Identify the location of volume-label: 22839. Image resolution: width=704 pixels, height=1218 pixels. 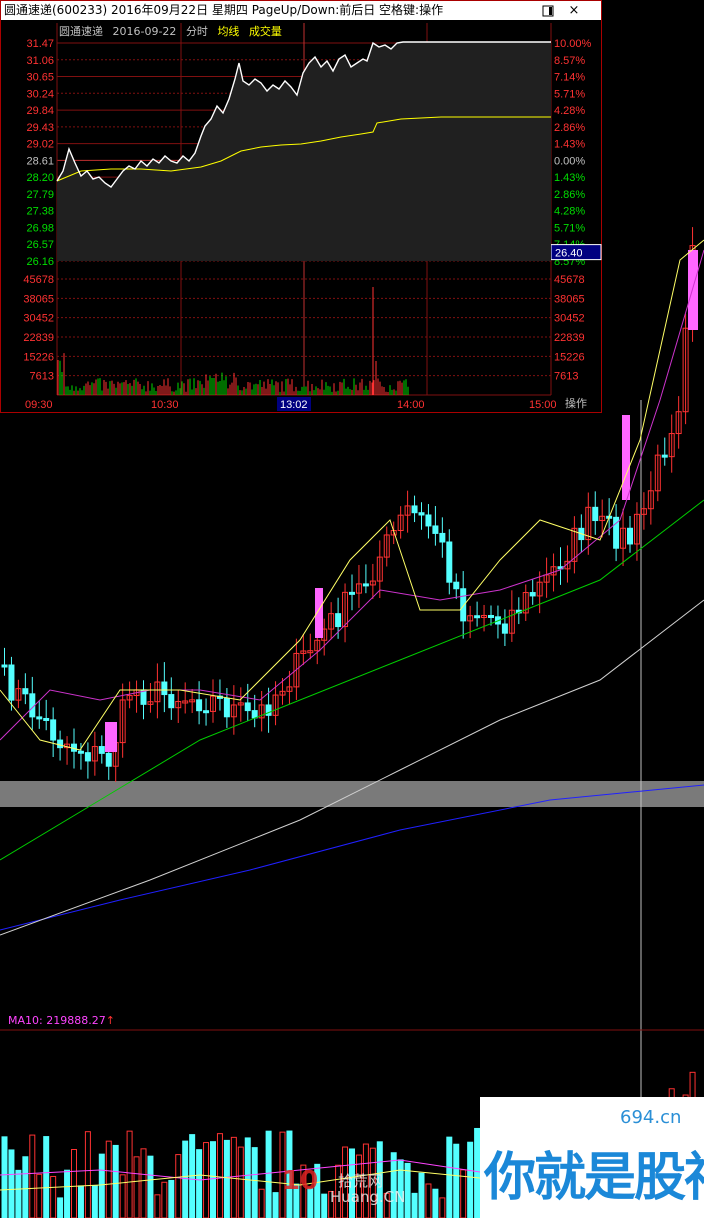
(38, 338).